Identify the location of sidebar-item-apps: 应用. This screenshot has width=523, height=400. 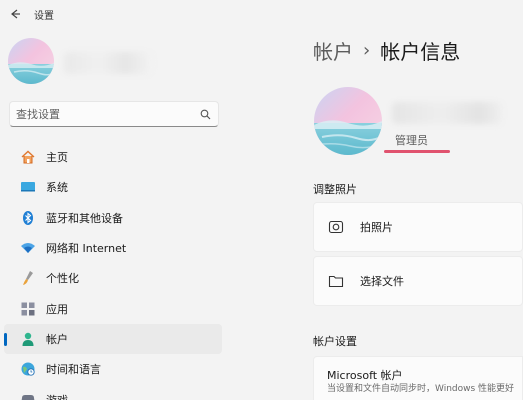
(113, 308).